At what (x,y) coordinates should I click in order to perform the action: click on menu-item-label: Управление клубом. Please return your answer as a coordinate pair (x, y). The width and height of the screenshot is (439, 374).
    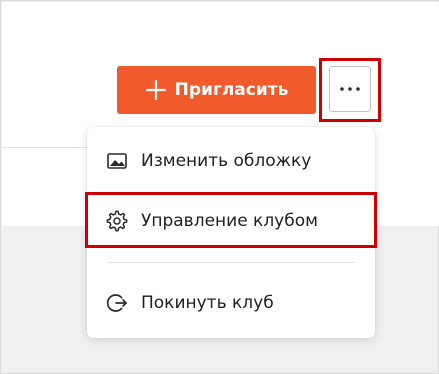
    Looking at the image, I should click on (229, 221).